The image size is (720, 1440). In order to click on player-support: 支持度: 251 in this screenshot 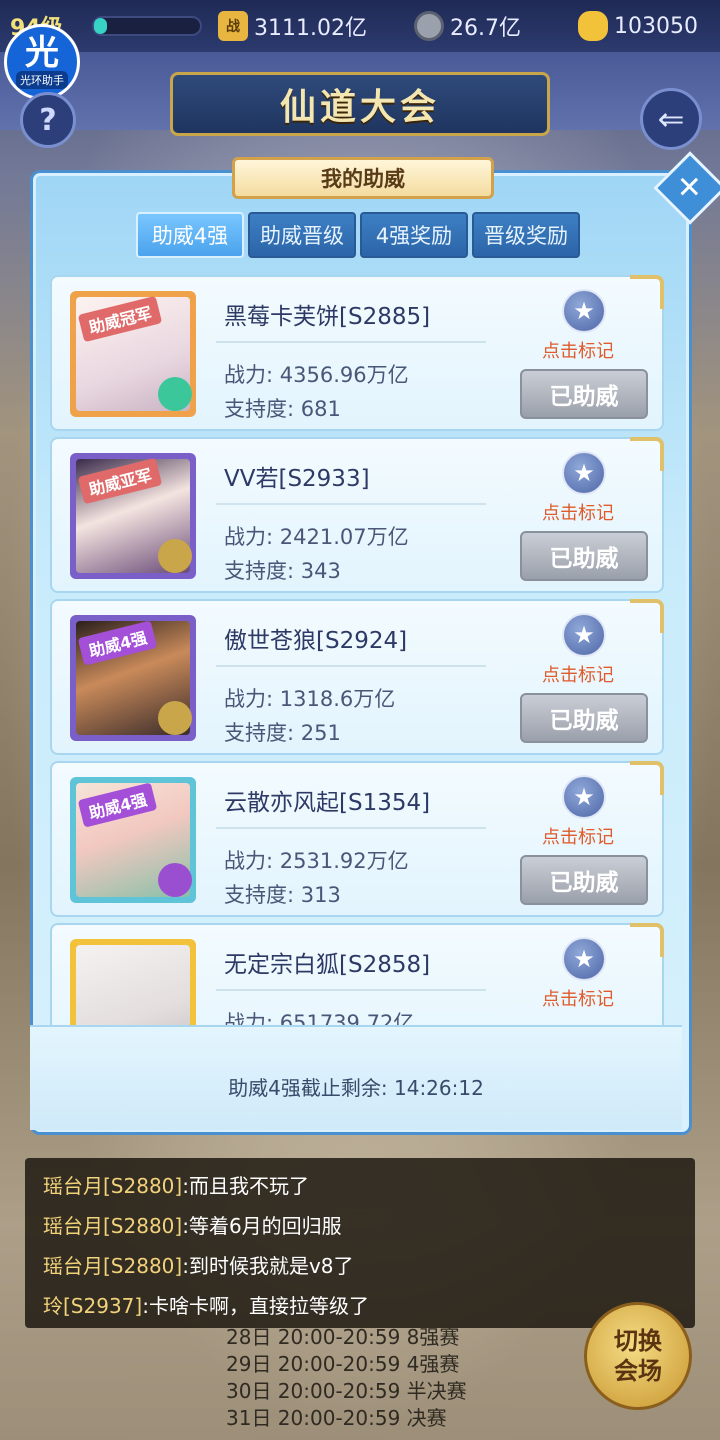, I will do `click(282, 733)`.